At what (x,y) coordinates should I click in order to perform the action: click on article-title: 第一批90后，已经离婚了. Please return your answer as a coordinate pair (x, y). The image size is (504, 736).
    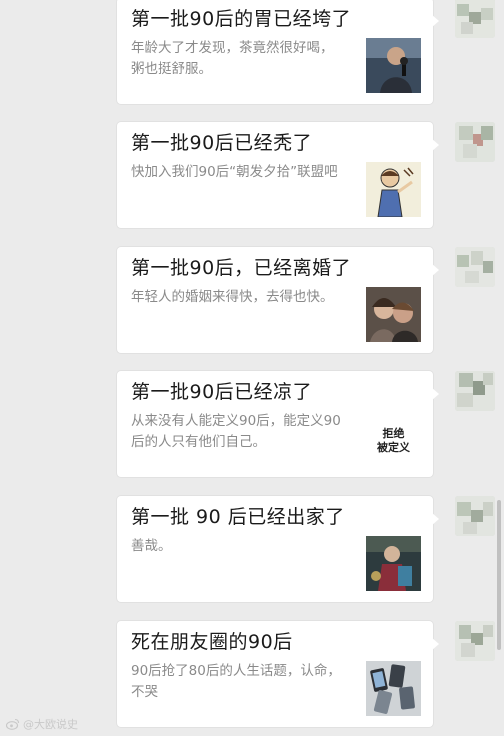
    Looking at the image, I should click on (241, 268).